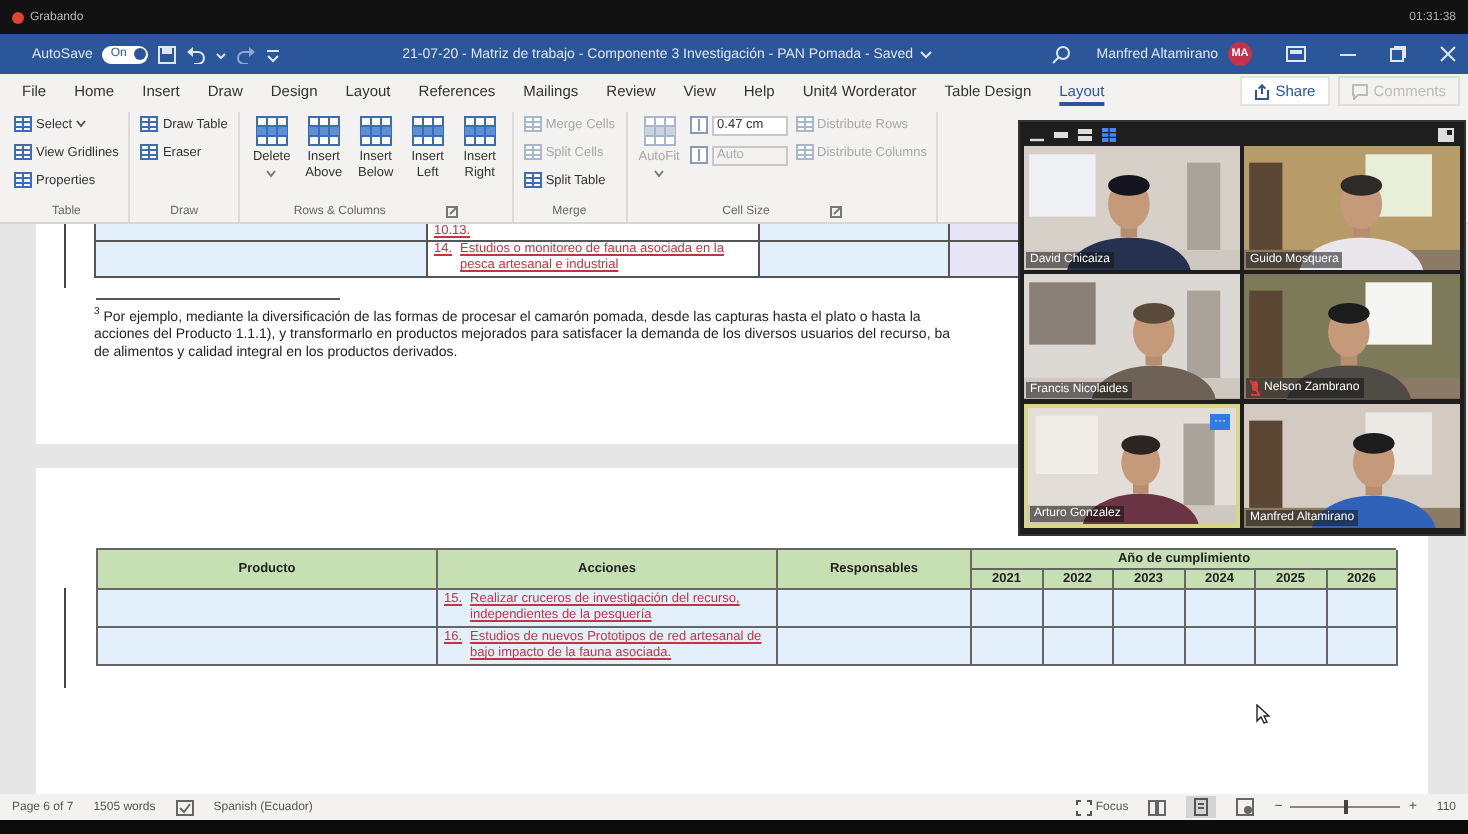 Image resolution: width=1468 pixels, height=834 pixels. What do you see at coordinates (1109, 134) in the screenshot?
I see `gallery-view-icon` at bounding box center [1109, 134].